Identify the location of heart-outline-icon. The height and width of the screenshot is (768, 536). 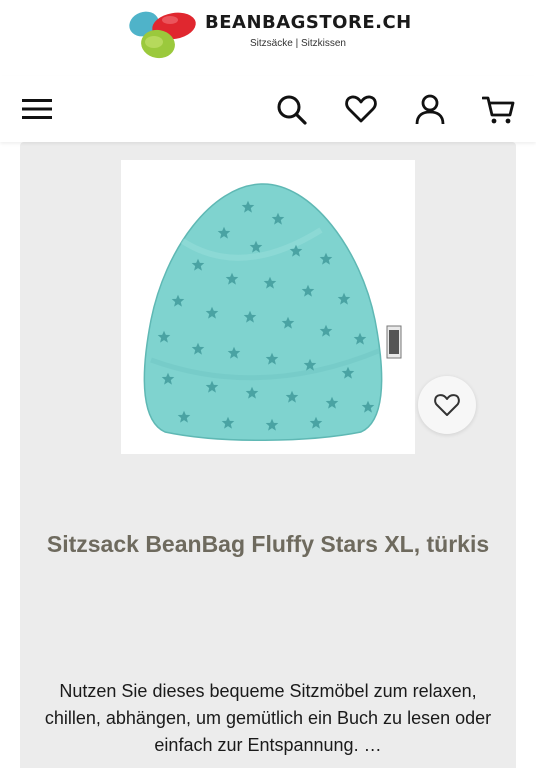
(447, 405).